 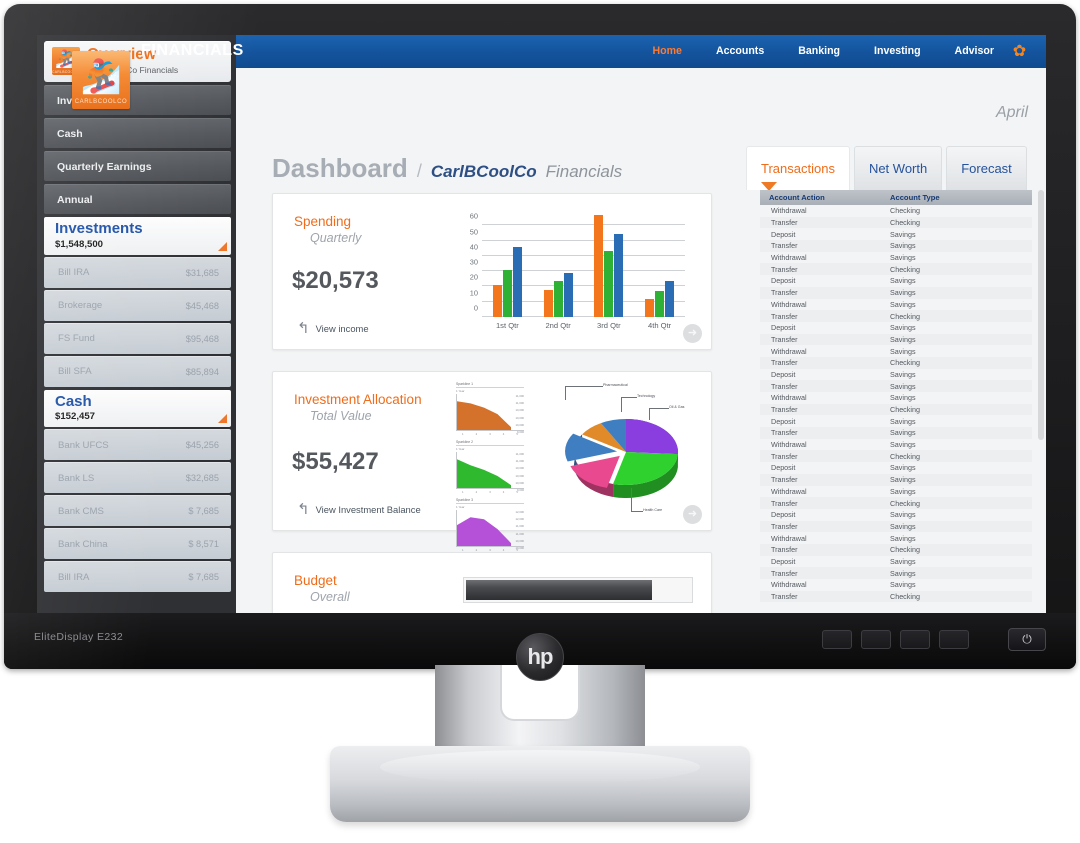 I want to click on cell-account-type: Checking, so click(x=905, y=597).